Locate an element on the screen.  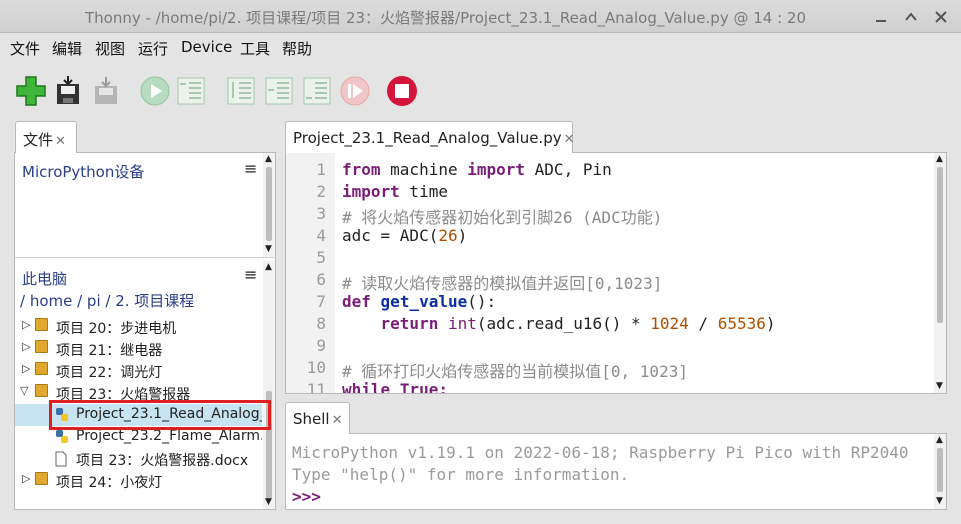
open-file-icon is located at coordinates (68, 91).